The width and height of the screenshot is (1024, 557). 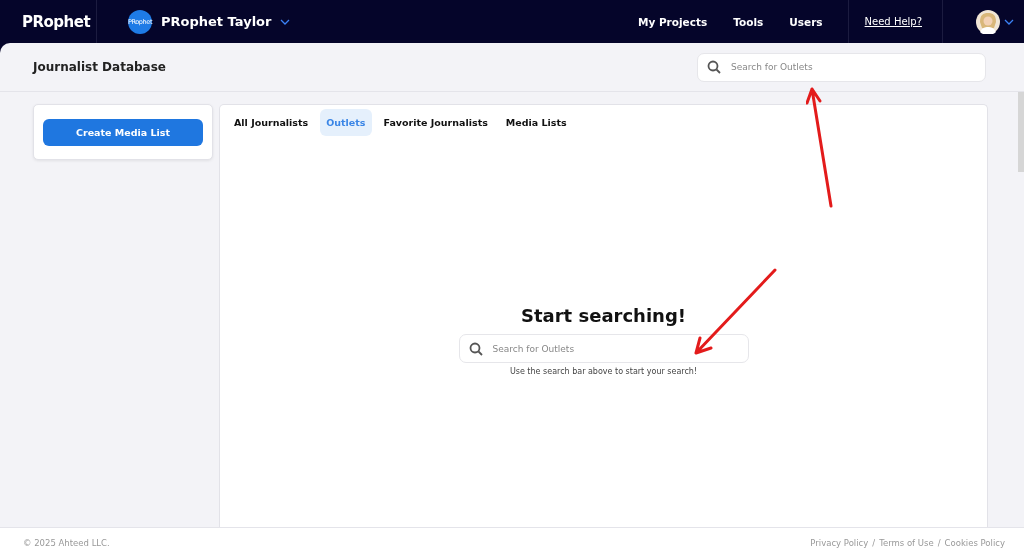 I want to click on copyright-text: © 2025 Ahteed LLC., so click(x=66, y=542).